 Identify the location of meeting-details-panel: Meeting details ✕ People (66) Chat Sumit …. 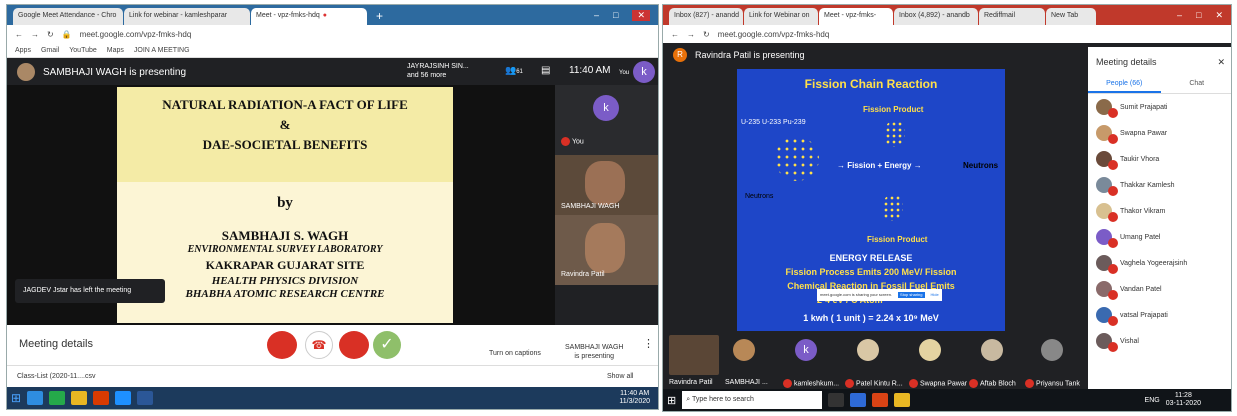
(1160, 219).